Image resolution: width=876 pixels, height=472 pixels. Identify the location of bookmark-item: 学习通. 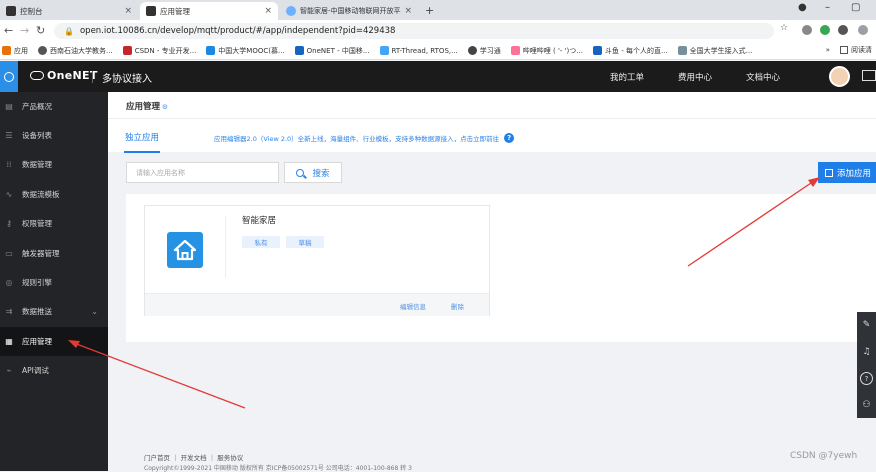
(484, 51).